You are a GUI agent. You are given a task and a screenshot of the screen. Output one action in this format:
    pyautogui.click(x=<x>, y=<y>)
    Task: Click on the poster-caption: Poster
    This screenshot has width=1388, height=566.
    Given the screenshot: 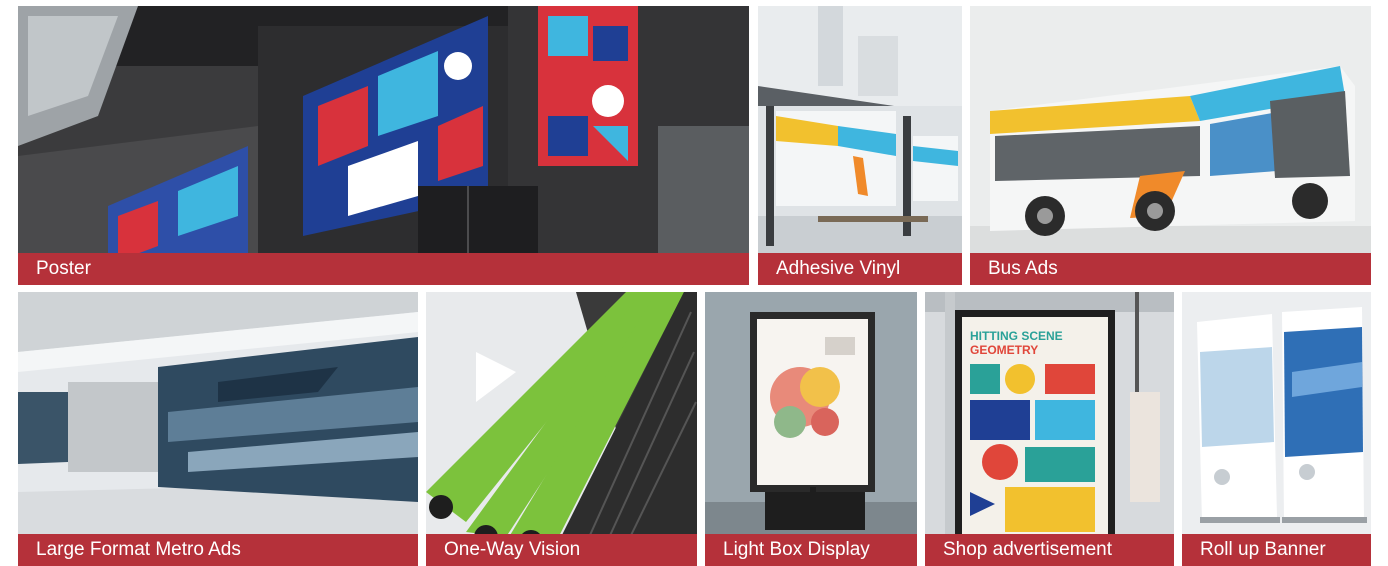 What is the action you would take?
    pyautogui.click(x=383, y=269)
    